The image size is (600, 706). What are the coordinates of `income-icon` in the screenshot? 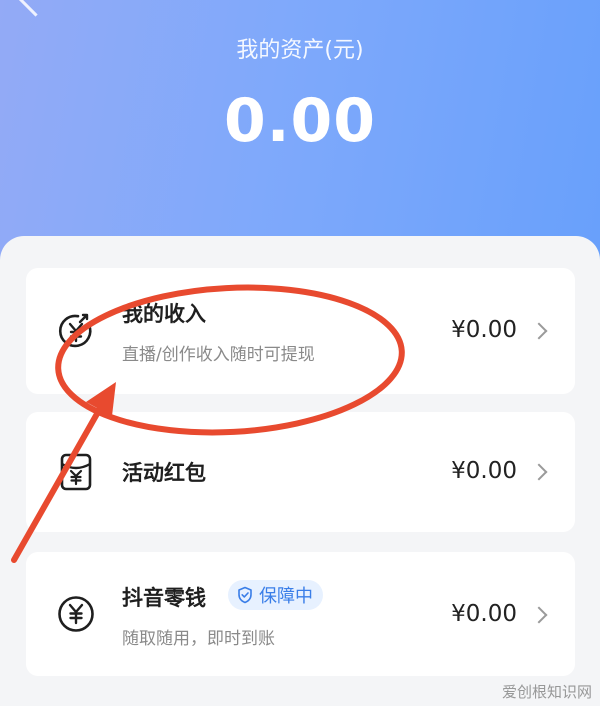 It's located at (75, 330).